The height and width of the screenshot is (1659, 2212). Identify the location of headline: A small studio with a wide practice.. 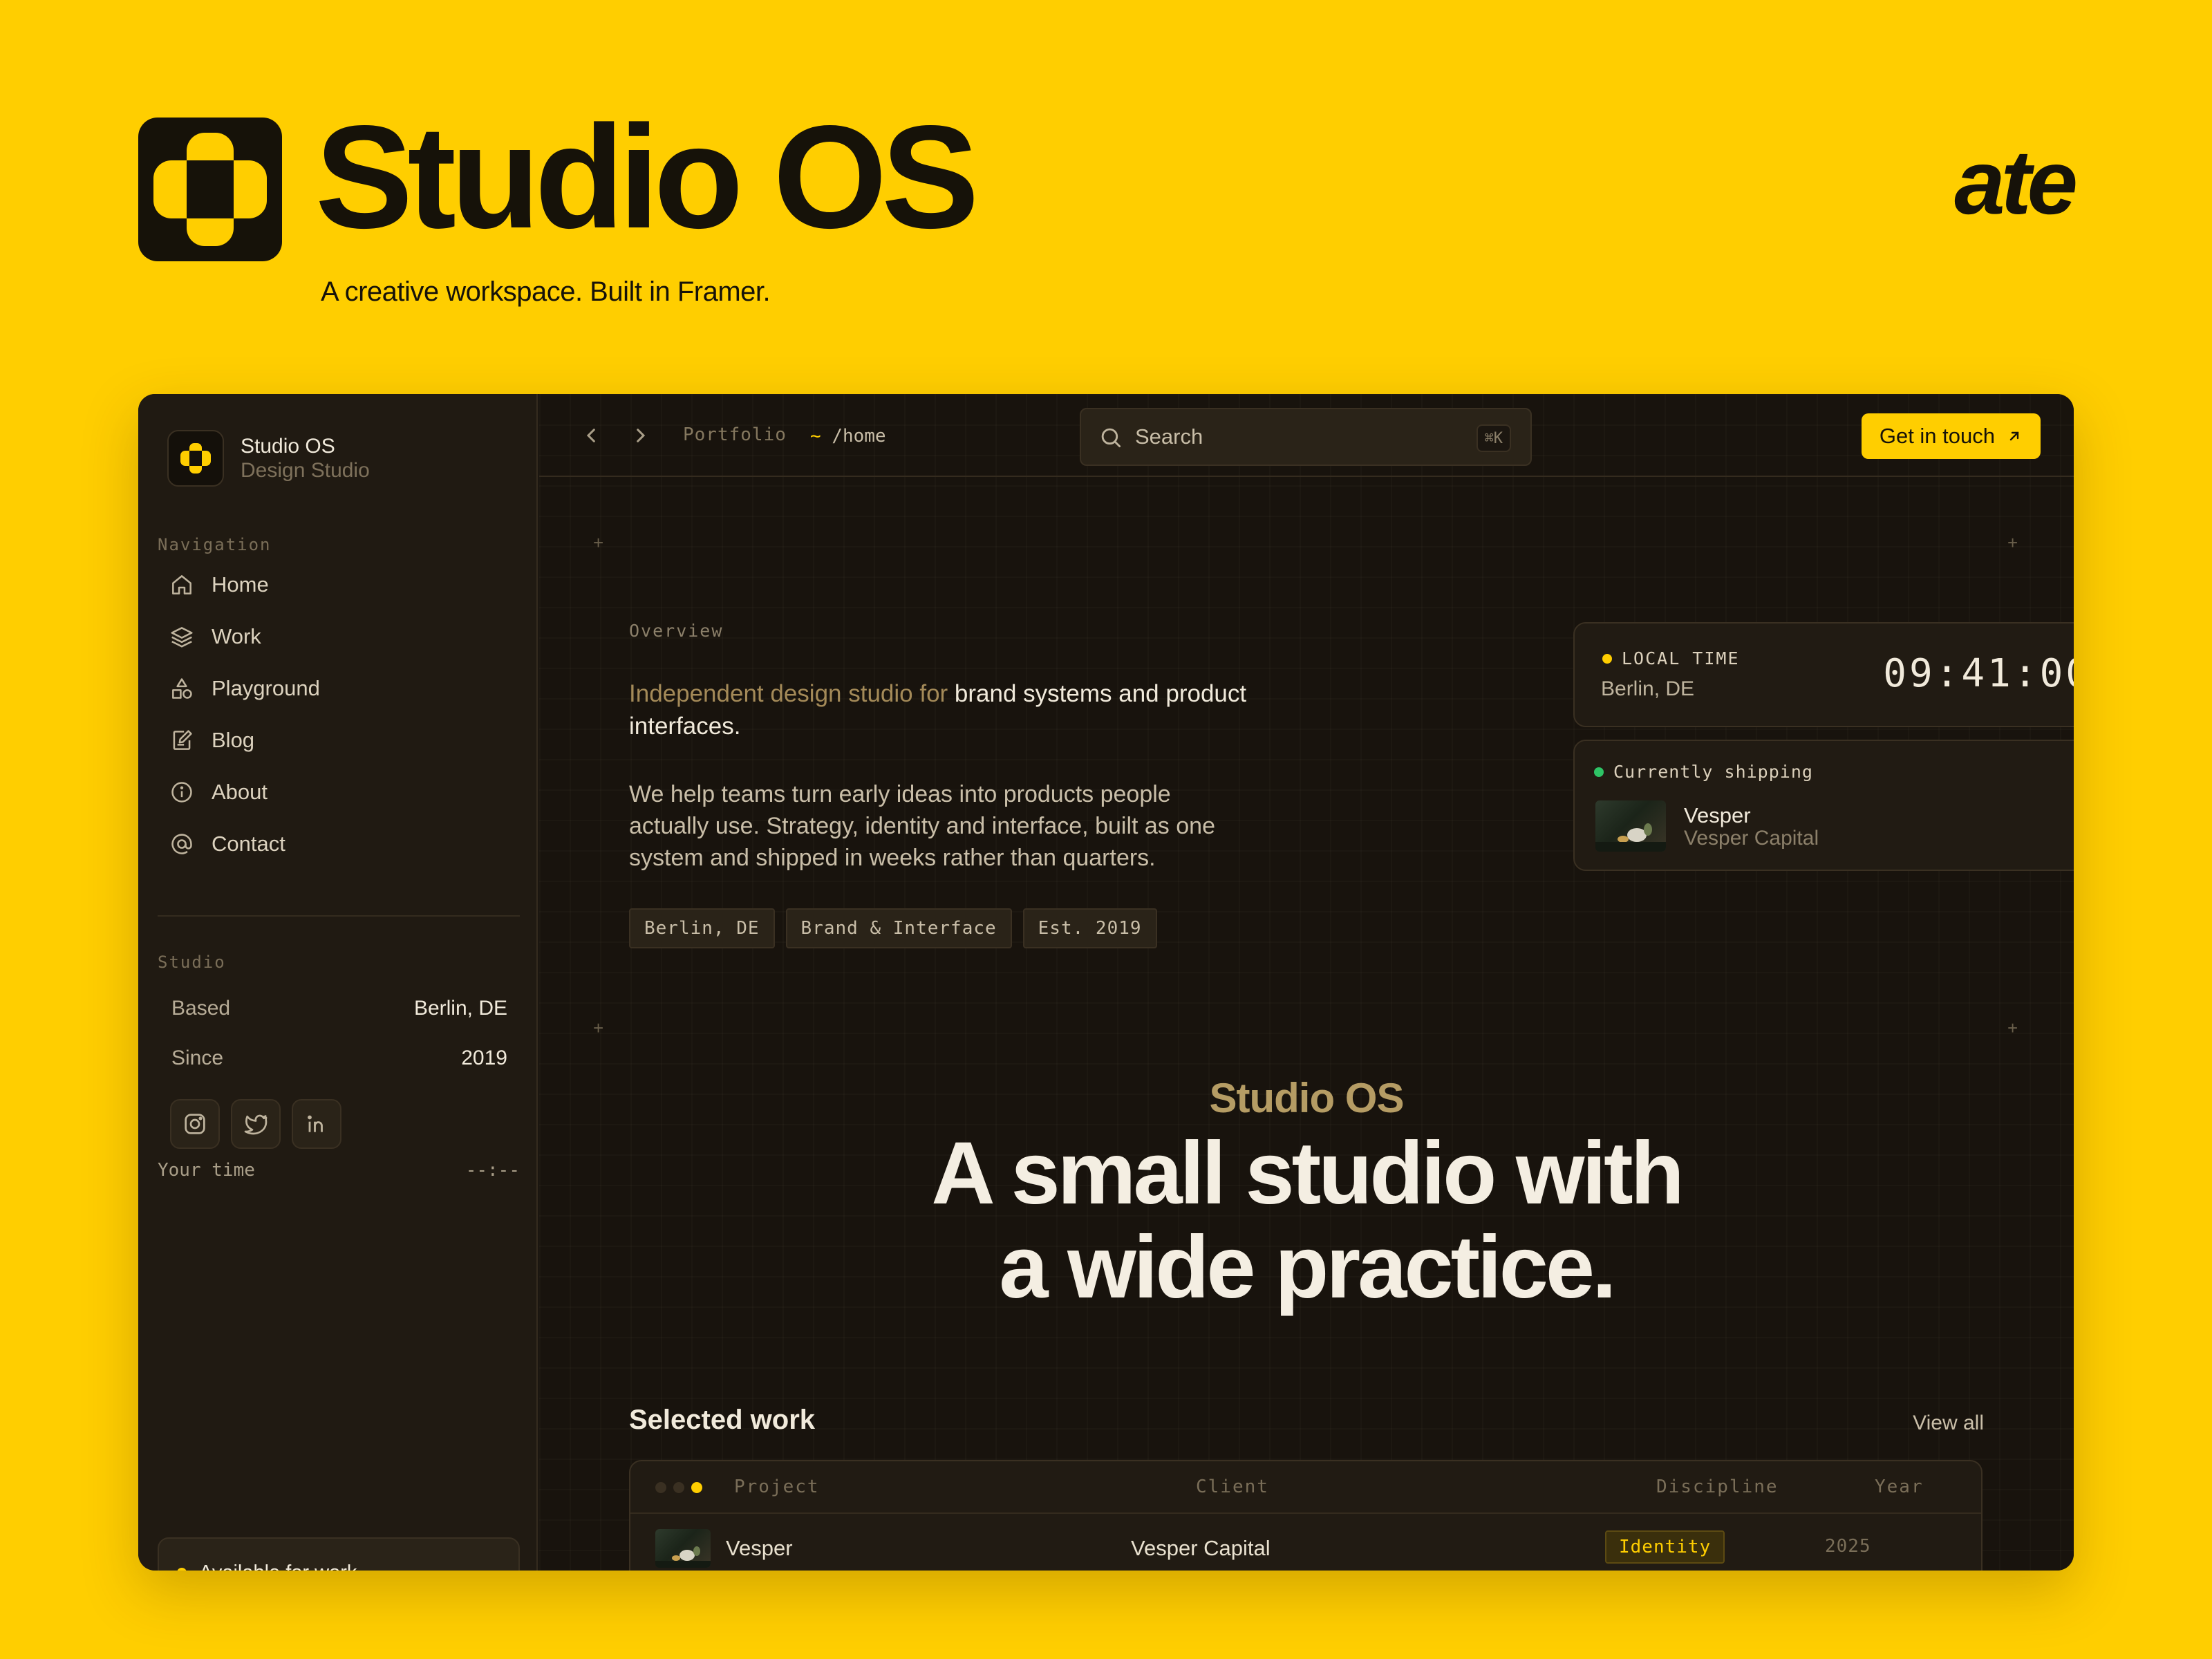
(1306, 1221).